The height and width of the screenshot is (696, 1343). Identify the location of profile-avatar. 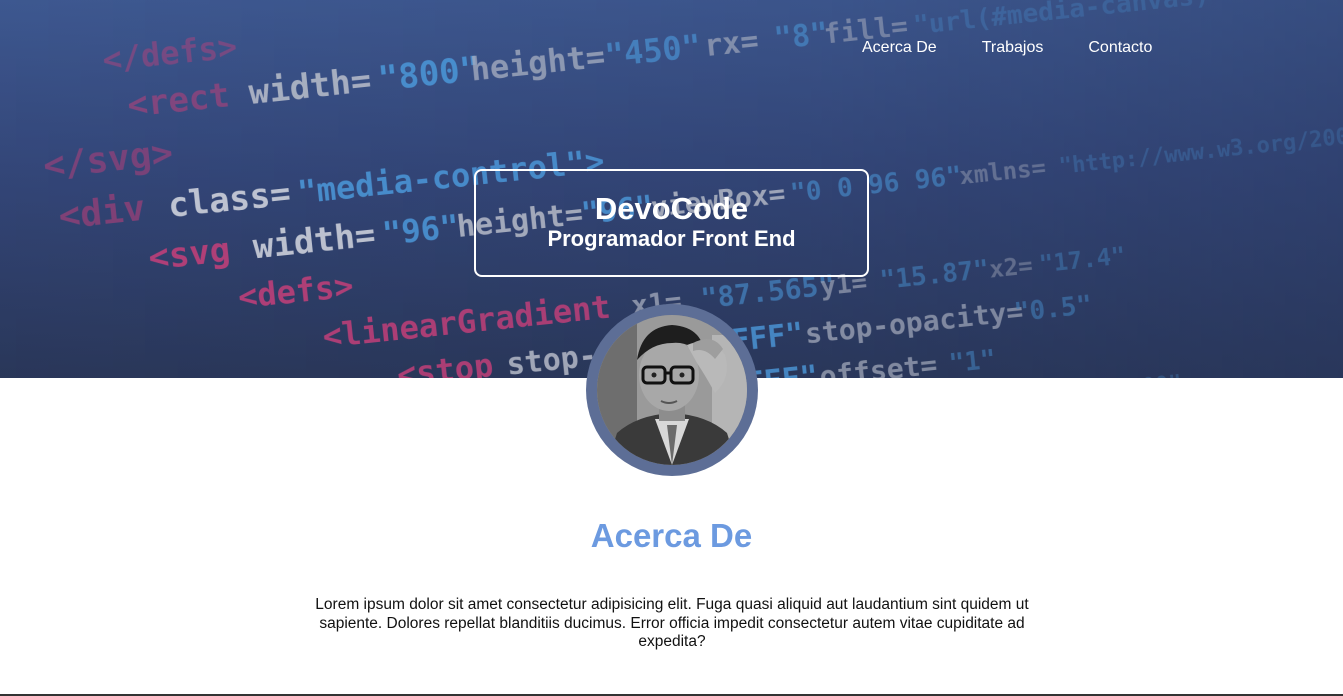
(672, 390).